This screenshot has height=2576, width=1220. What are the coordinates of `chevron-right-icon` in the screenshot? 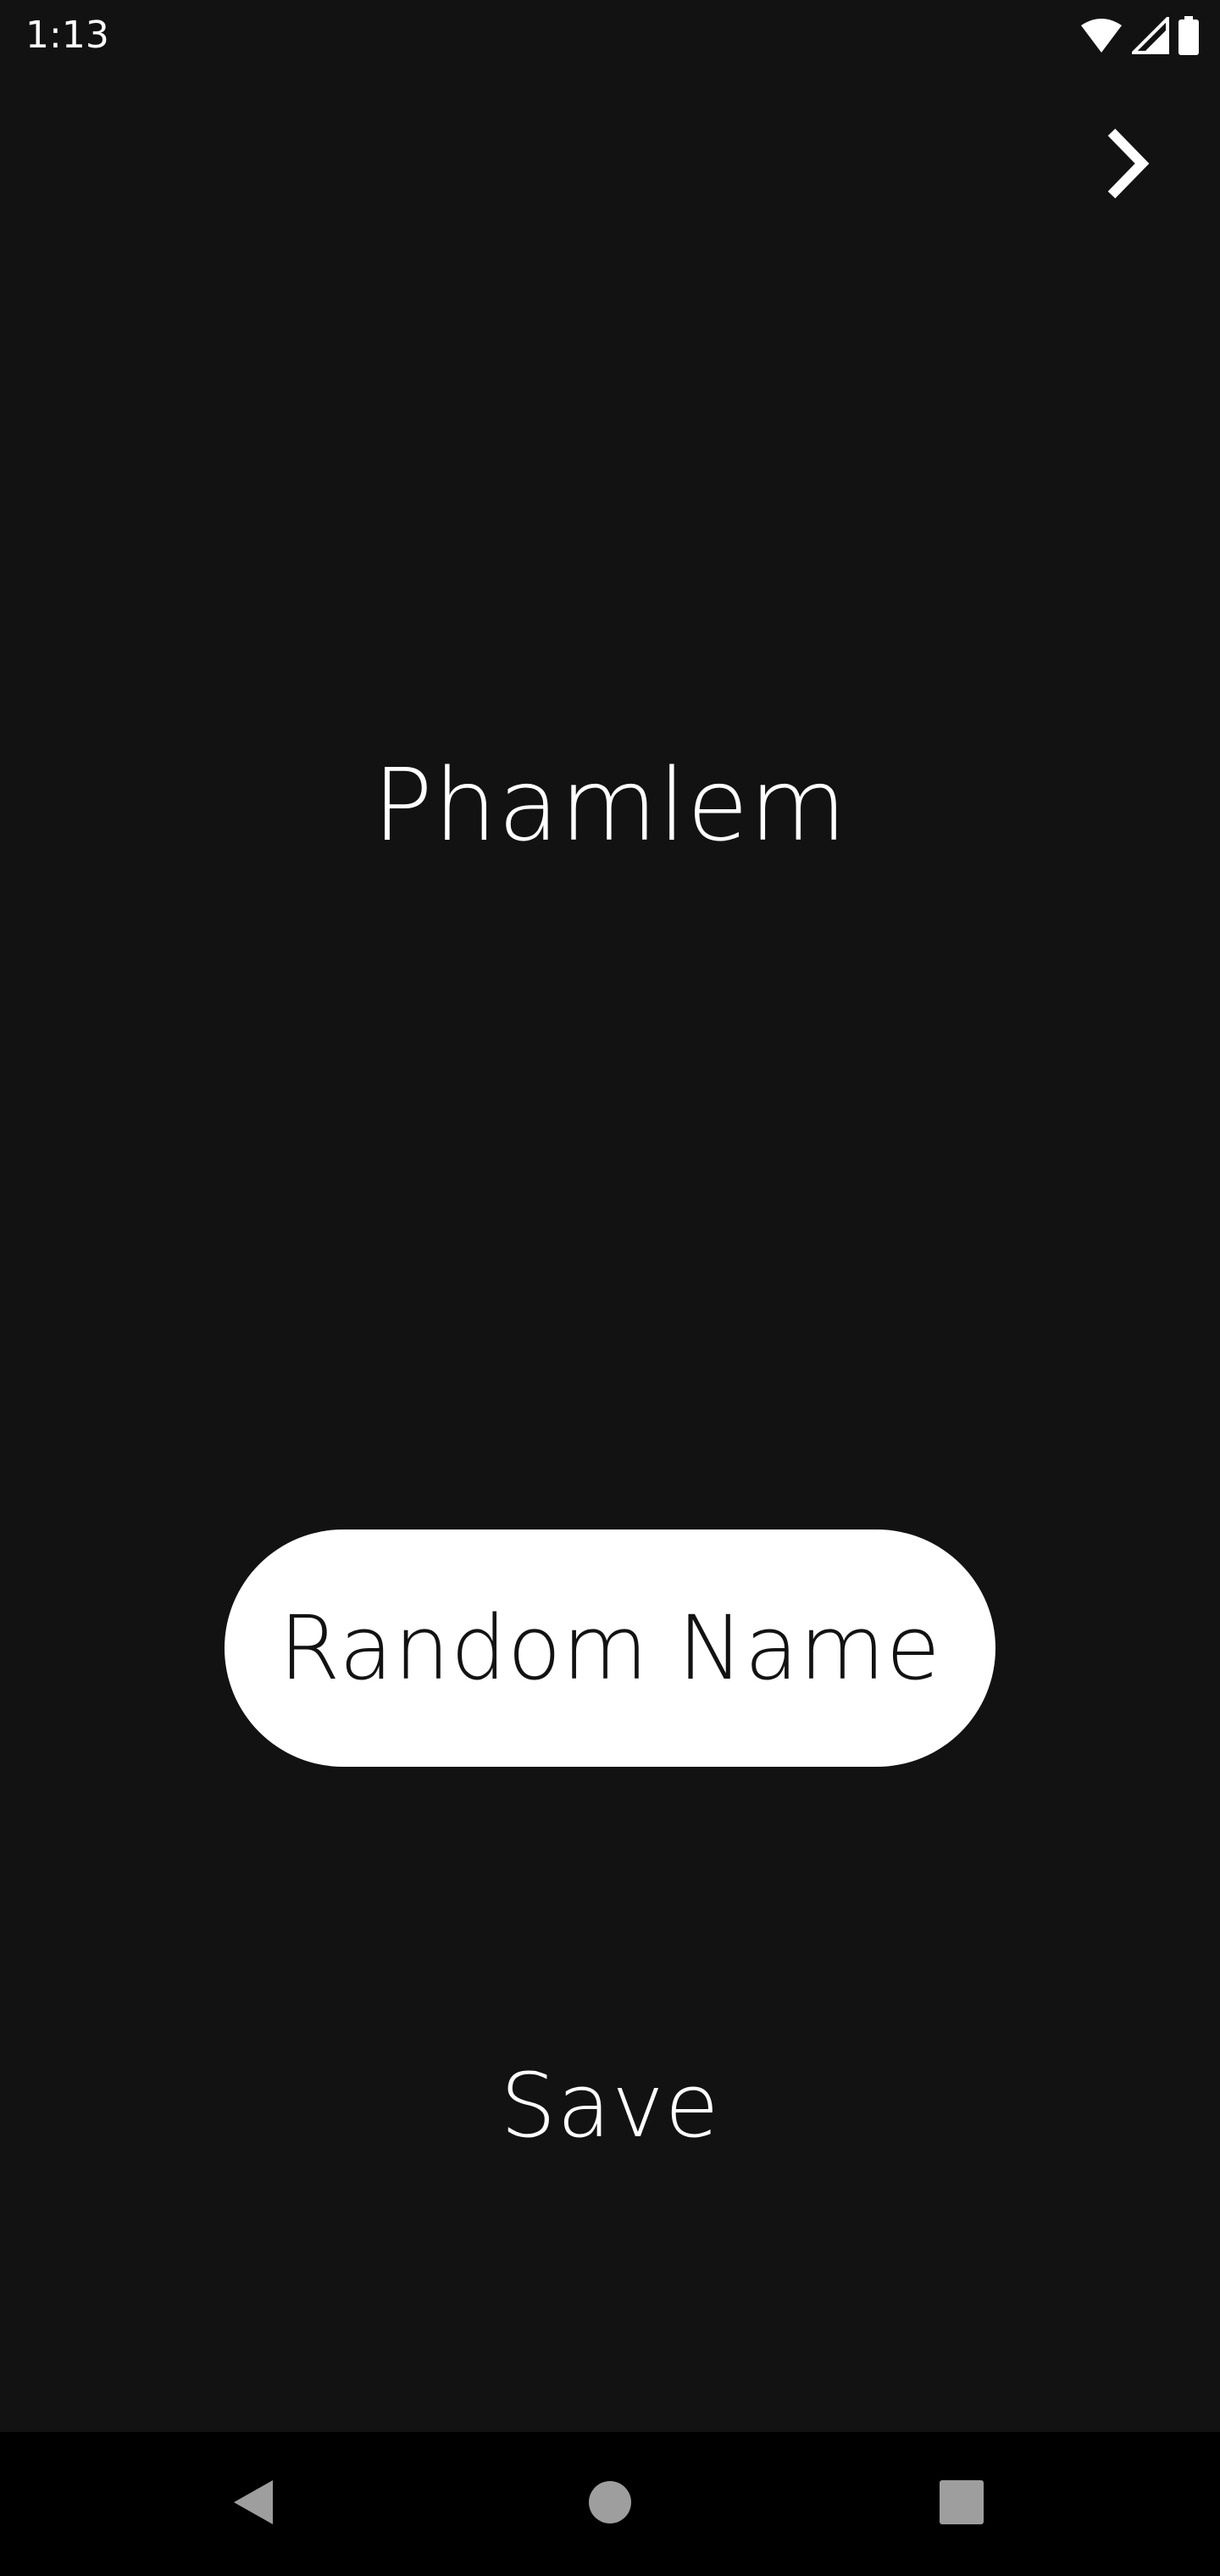 It's located at (1126, 165).